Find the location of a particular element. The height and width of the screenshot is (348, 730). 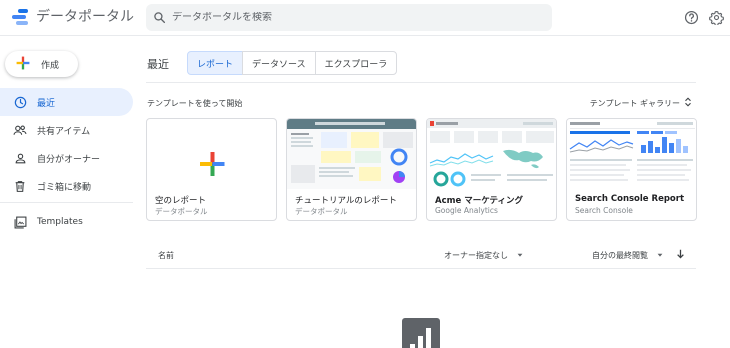

templates-icon is located at coordinates (20, 222).